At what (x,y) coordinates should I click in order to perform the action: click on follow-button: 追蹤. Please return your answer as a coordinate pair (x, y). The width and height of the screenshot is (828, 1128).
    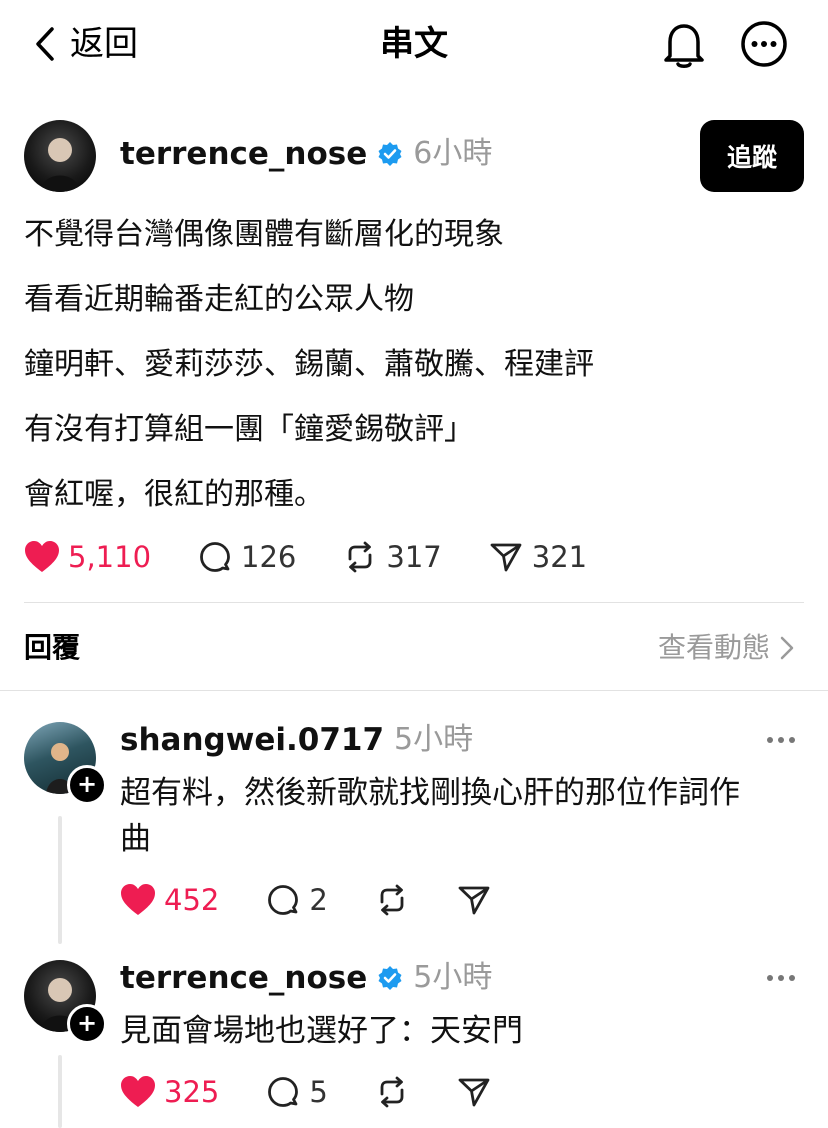
    Looking at the image, I should click on (752, 156).